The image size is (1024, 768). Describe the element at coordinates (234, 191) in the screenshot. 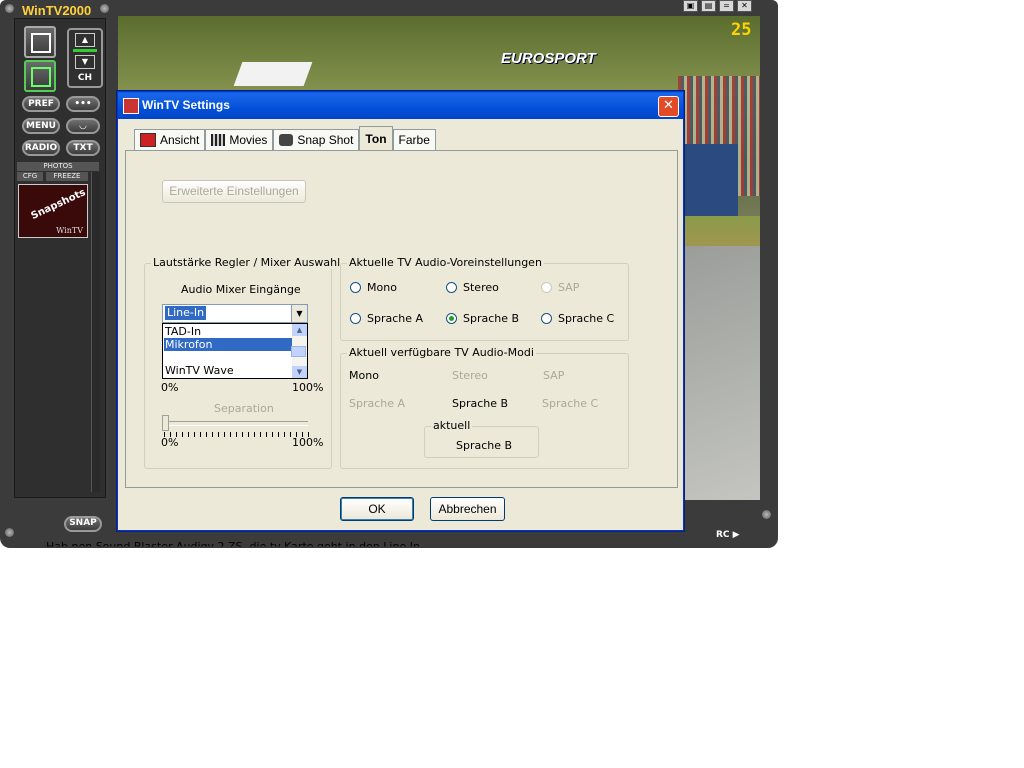

I see `advanced-settings-button: Erweiterte Einstellungen` at that location.